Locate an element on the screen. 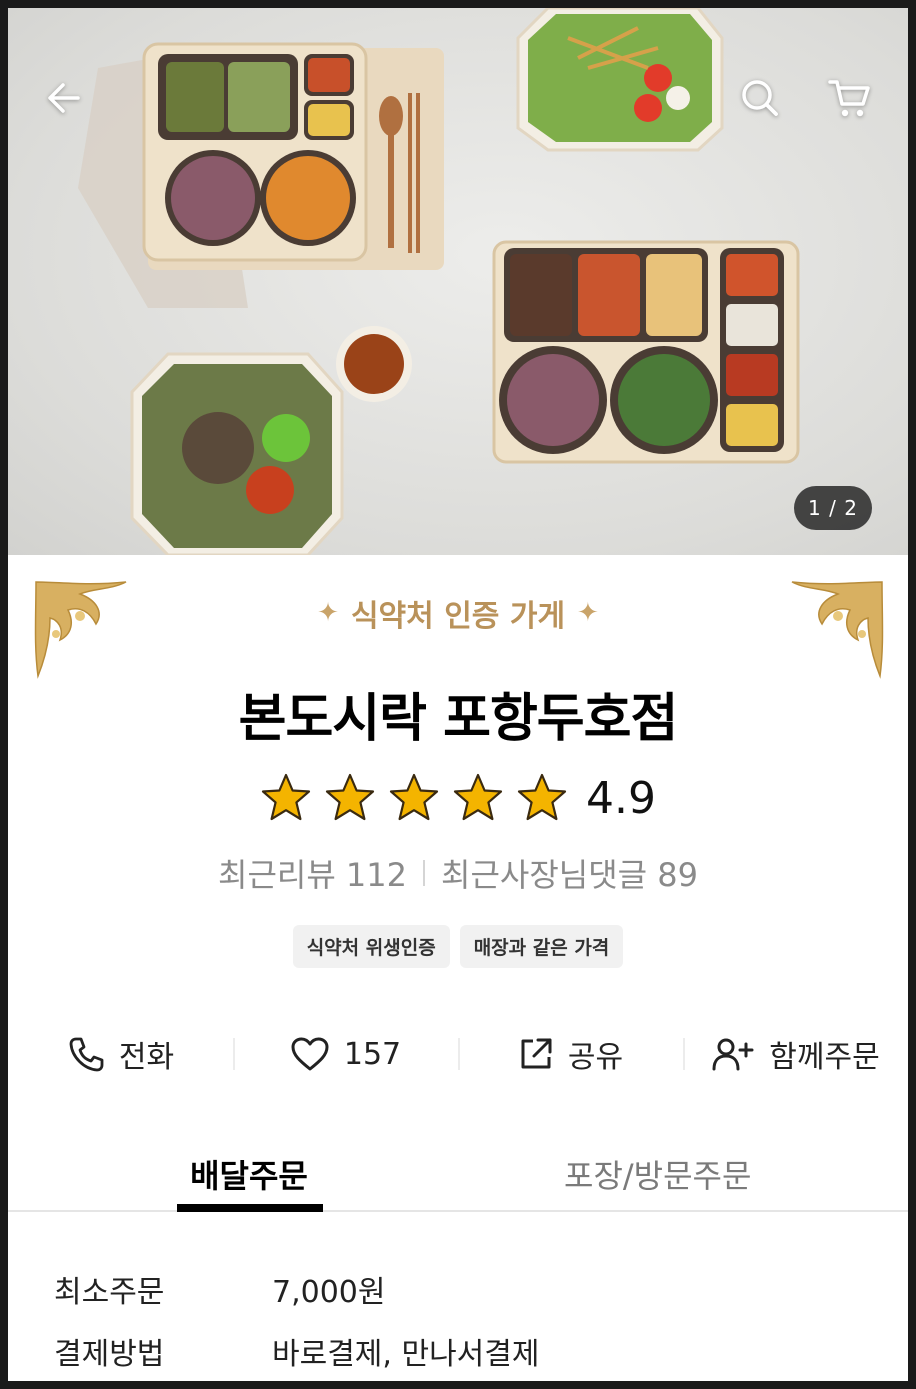  group-order-button: 함께주문 is located at coordinates (795, 1054).